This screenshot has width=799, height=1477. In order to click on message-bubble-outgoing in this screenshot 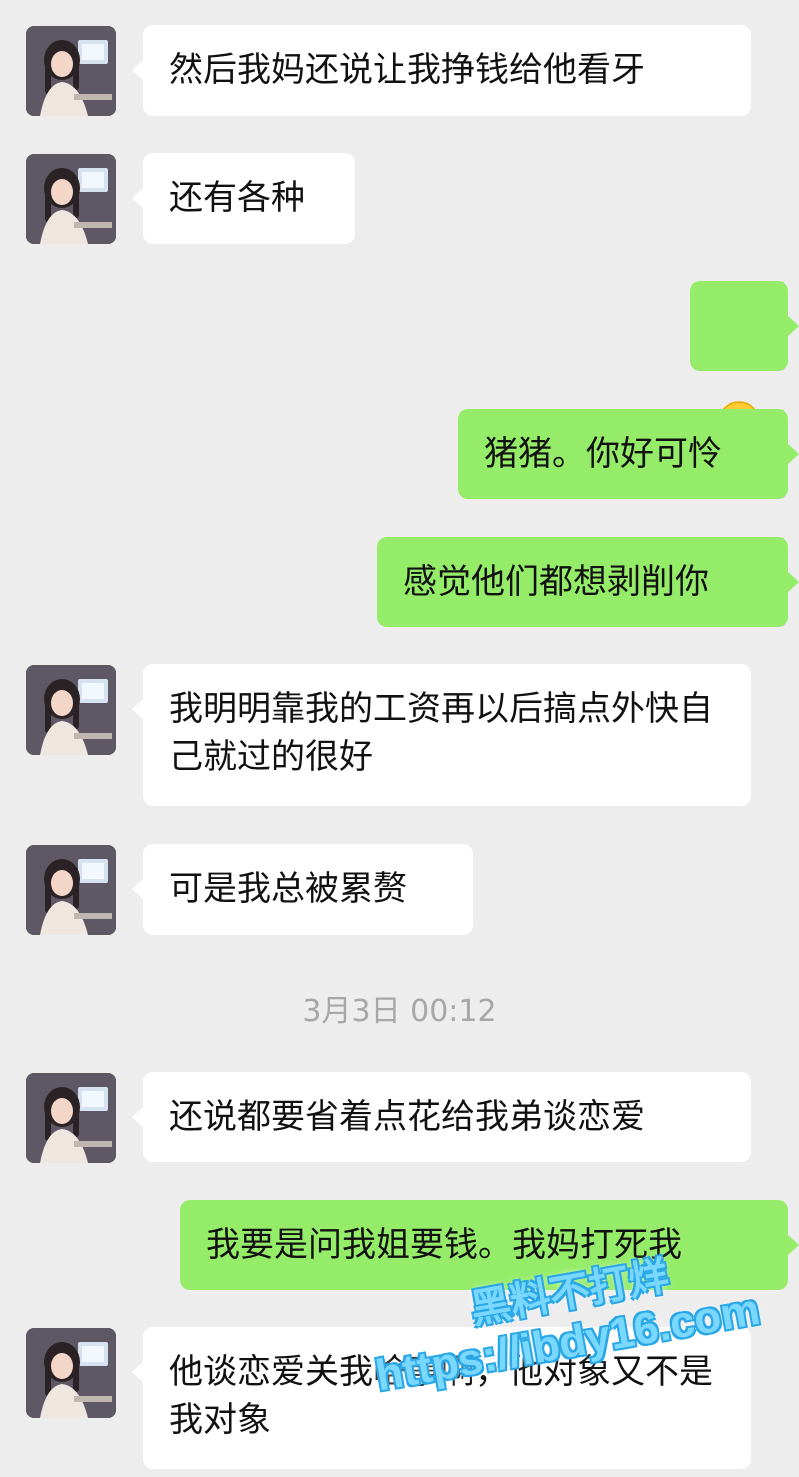, I will do `click(744, 362)`.